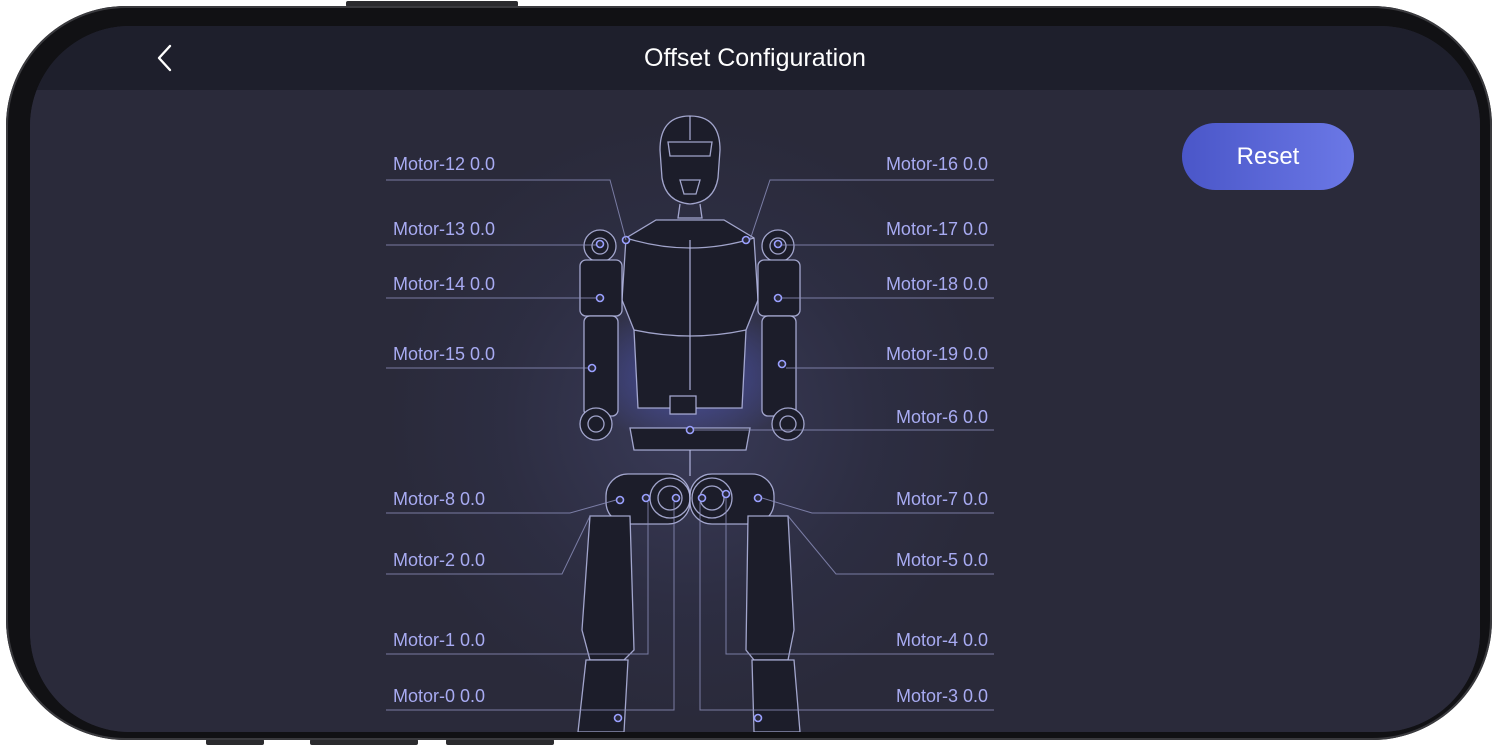  I want to click on reset-button: Reset, so click(1268, 156).